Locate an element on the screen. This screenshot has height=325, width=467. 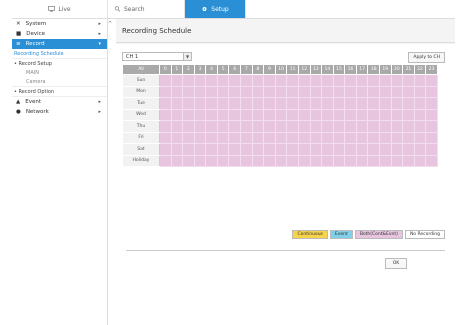
day-label: Holiday is located at coordinates (141, 160).